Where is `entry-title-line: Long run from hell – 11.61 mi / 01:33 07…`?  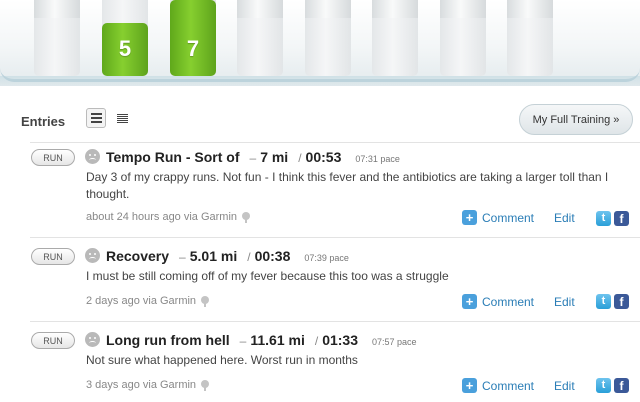
entry-title-line: Long run from hell – 11.61 mi / 01:33 07… is located at coordinates (261, 340).